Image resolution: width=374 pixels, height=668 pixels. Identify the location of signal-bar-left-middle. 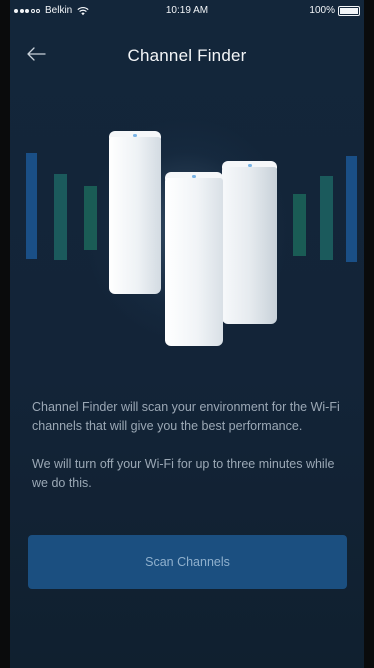
(60, 217).